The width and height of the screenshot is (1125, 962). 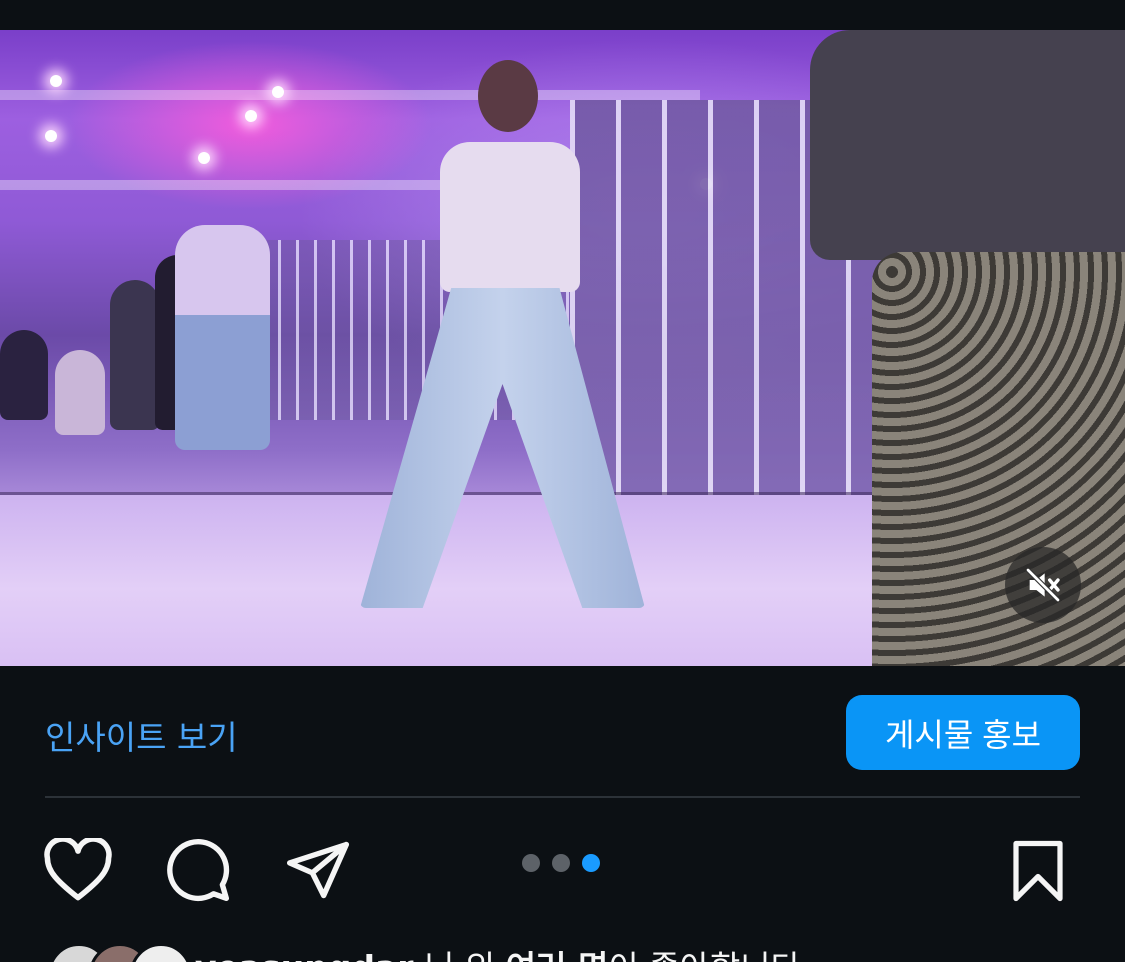 I want to click on mute-button, so click(x=1043, y=585).